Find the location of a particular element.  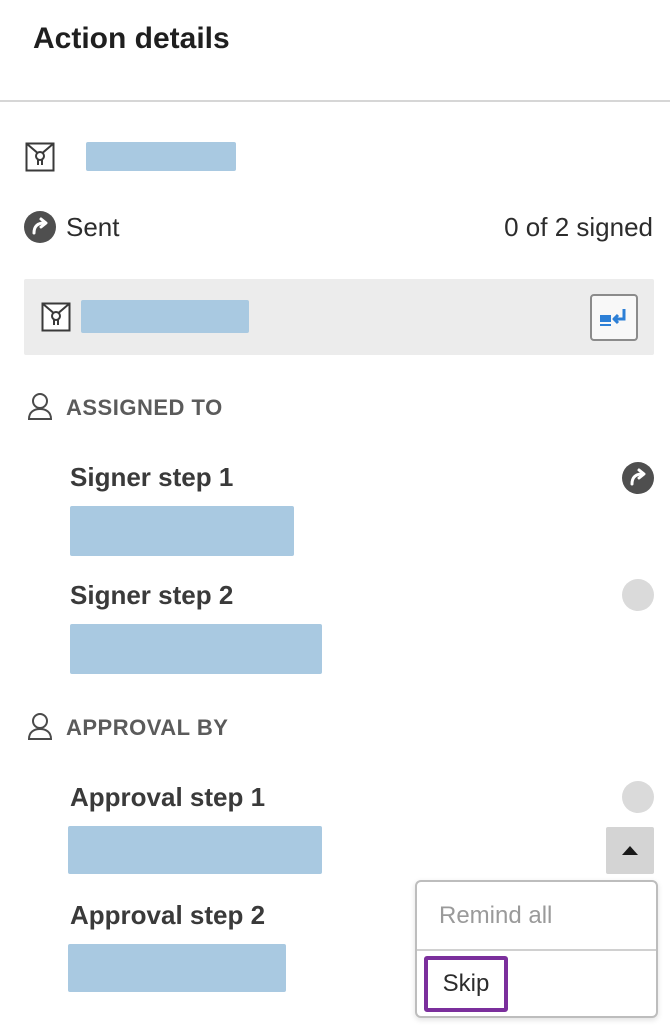

signer-step-1-label: Signer step 1 is located at coordinates (152, 477).